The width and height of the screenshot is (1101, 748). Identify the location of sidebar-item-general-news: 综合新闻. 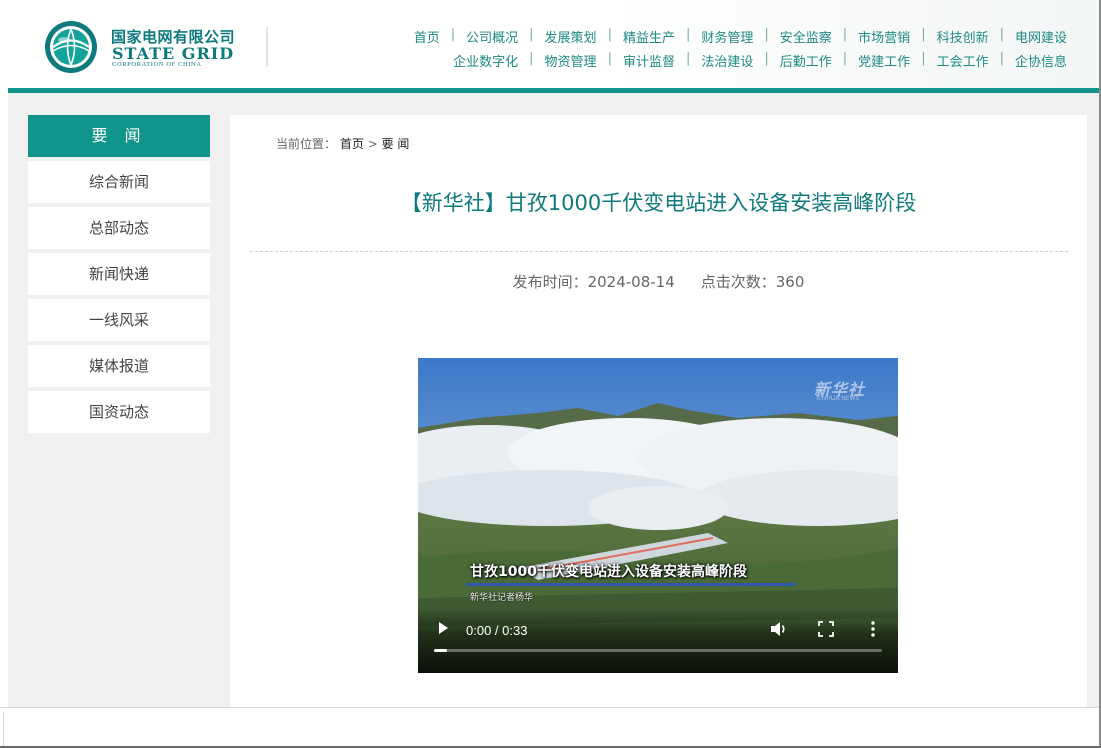
(119, 182).